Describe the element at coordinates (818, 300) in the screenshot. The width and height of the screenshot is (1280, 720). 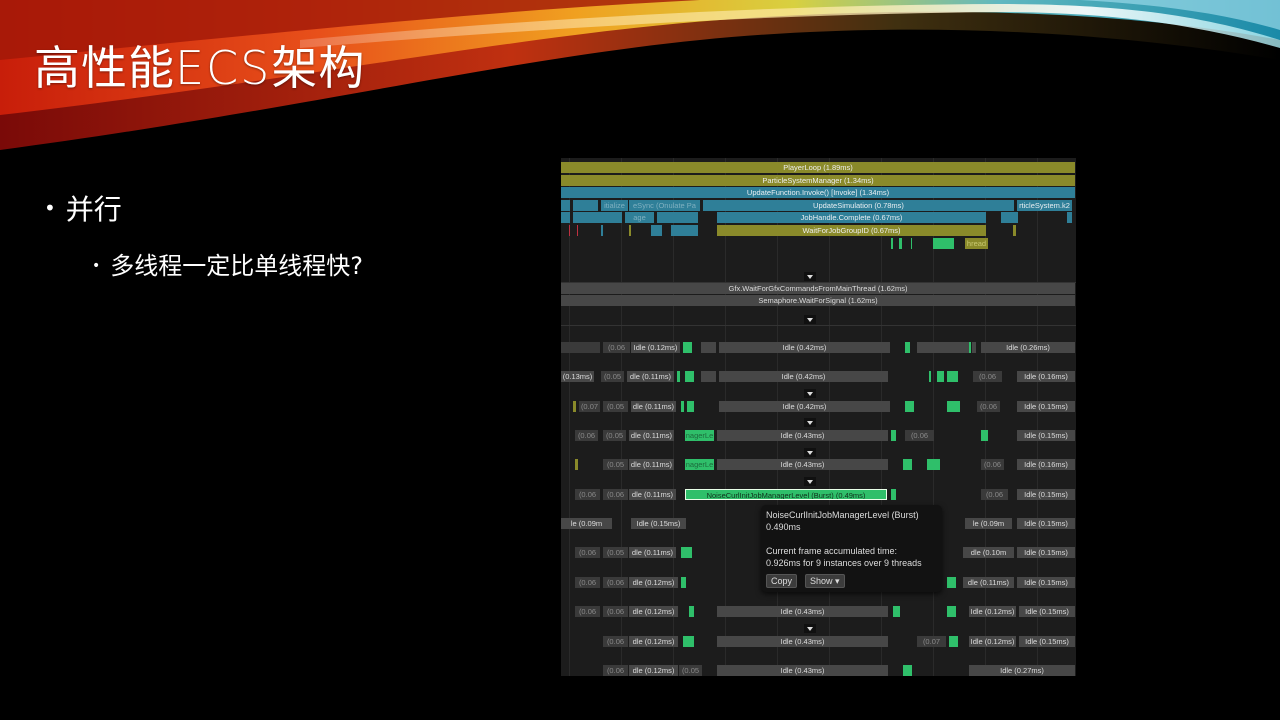
I see `semaphore-bar: Semaphore.WaitForSignal (1.62ms)` at that location.